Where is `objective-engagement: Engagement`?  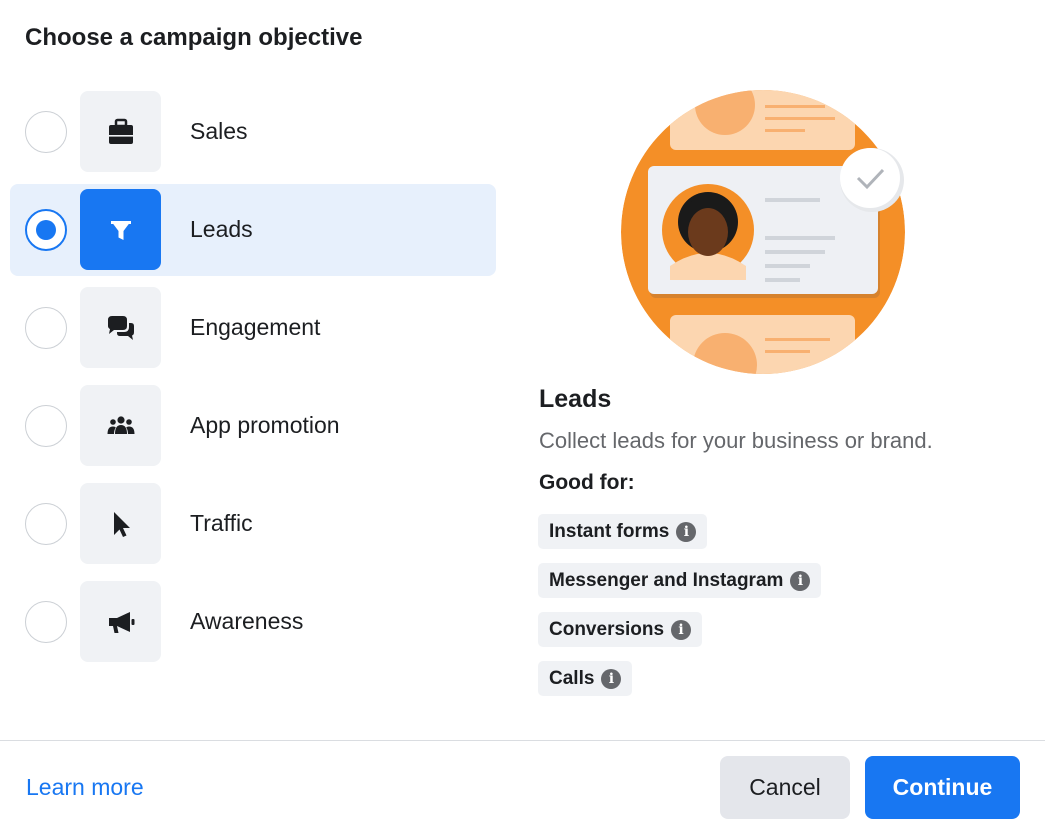 objective-engagement: Engagement is located at coordinates (253, 328).